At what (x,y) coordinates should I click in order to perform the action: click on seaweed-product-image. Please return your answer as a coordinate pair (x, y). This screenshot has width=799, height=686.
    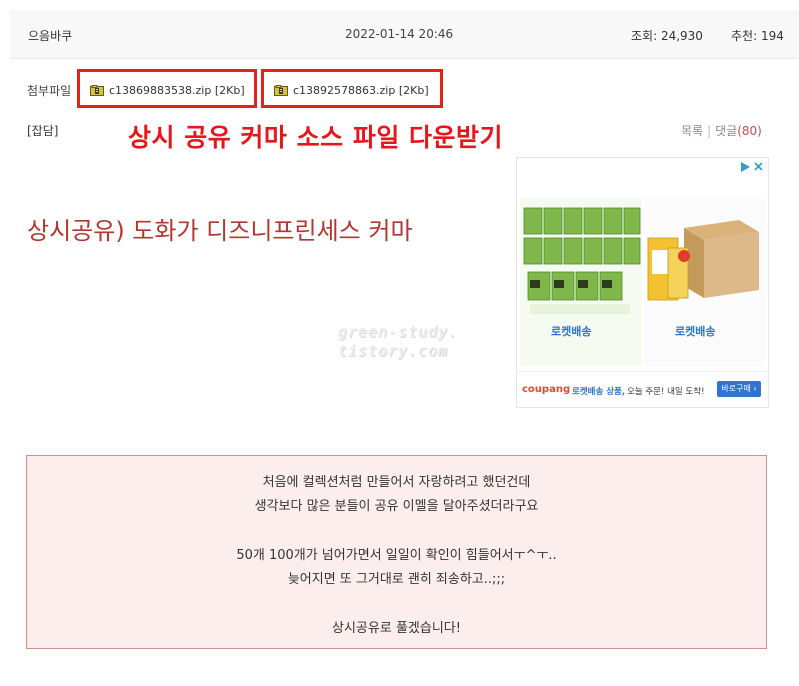
    Looking at the image, I should click on (581, 258).